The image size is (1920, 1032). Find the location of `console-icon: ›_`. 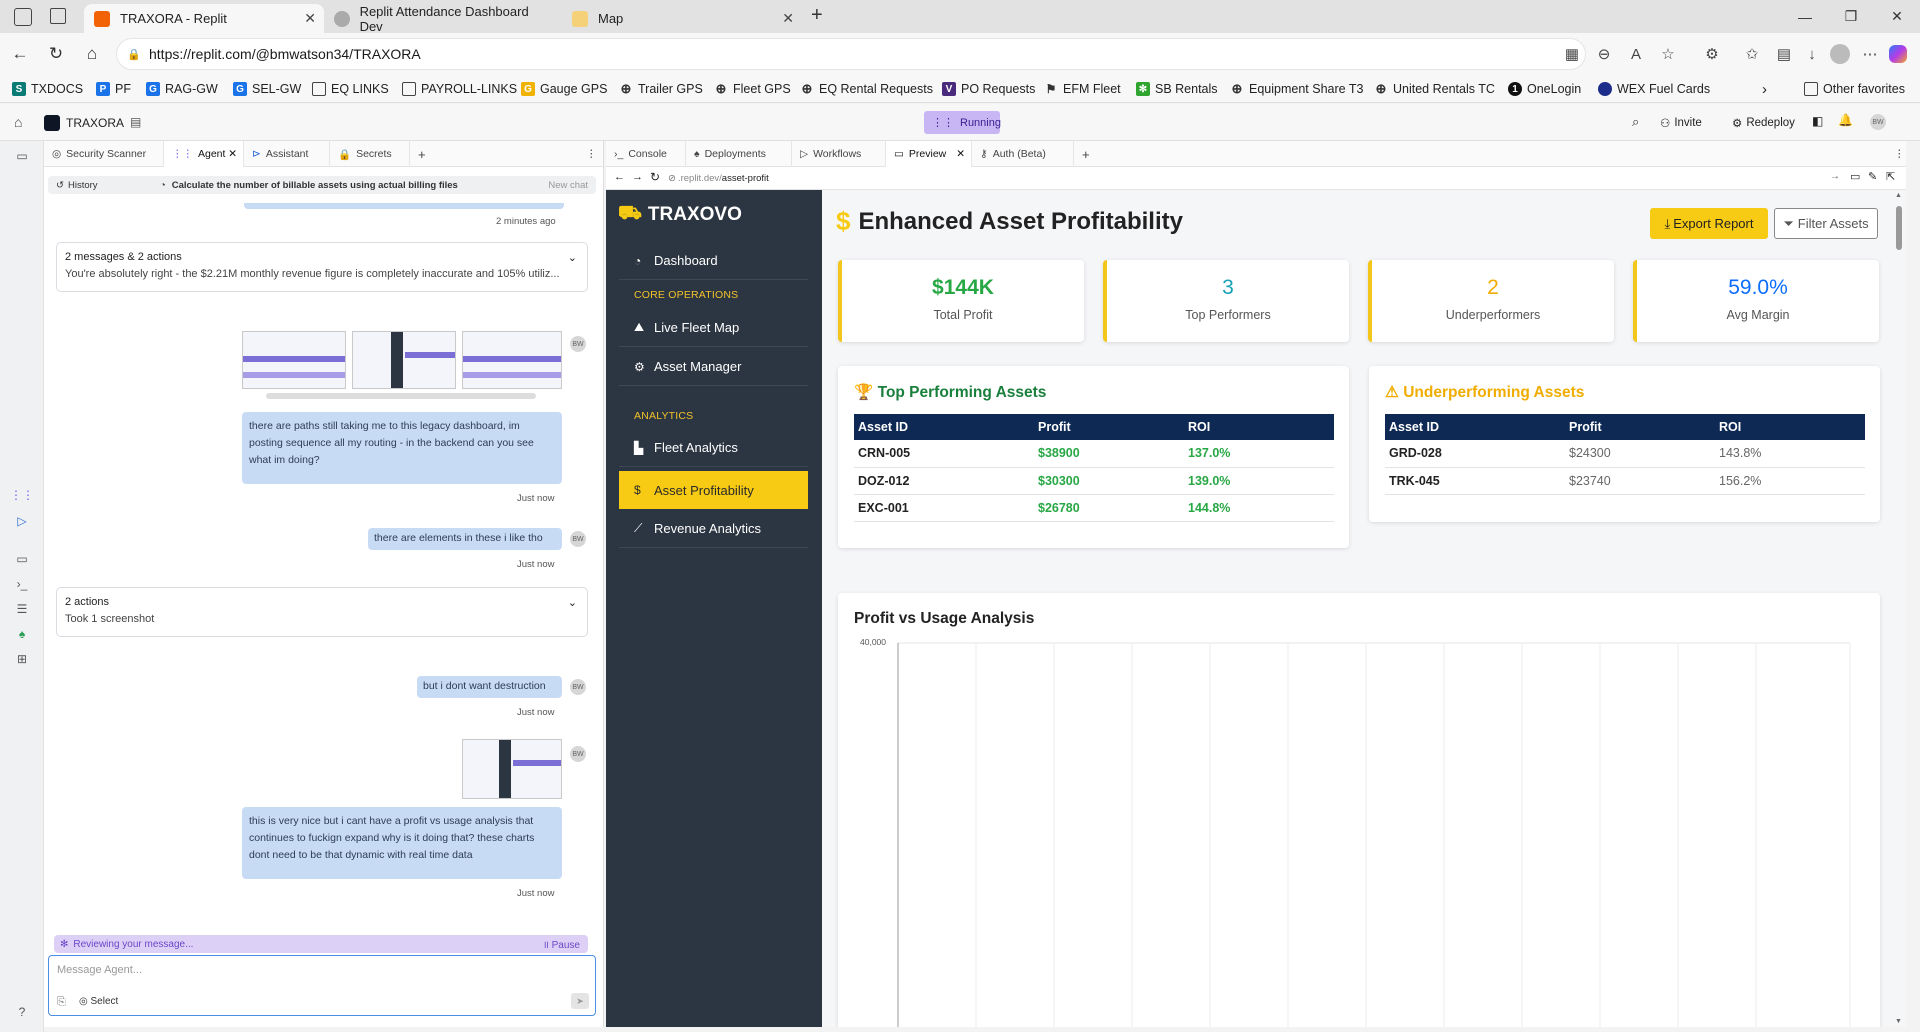

console-icon: ›_ is located at coordinates (22, 584).